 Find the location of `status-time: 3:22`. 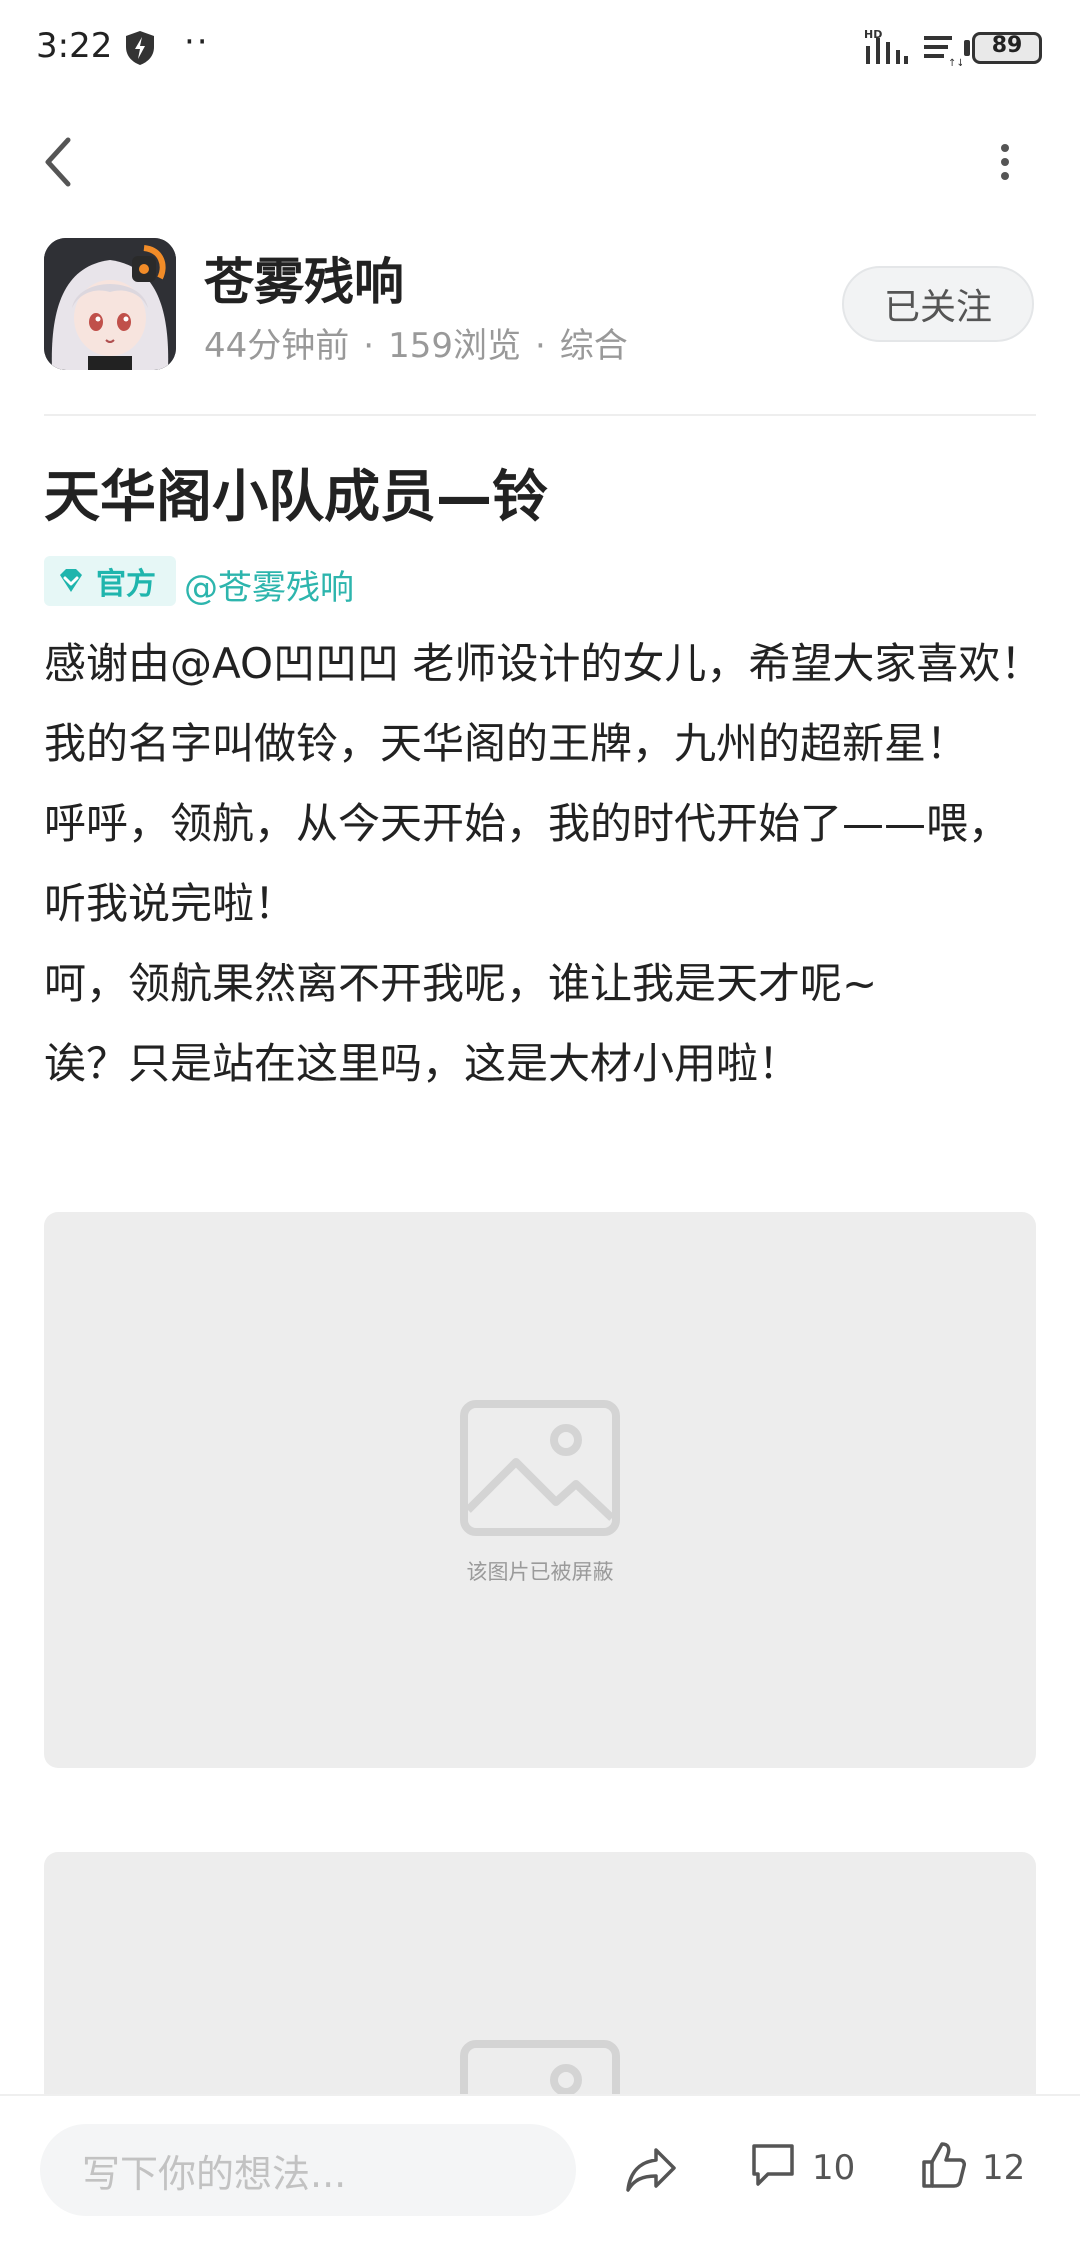

status-time: 3:22 is located at coordinates (74, 46).